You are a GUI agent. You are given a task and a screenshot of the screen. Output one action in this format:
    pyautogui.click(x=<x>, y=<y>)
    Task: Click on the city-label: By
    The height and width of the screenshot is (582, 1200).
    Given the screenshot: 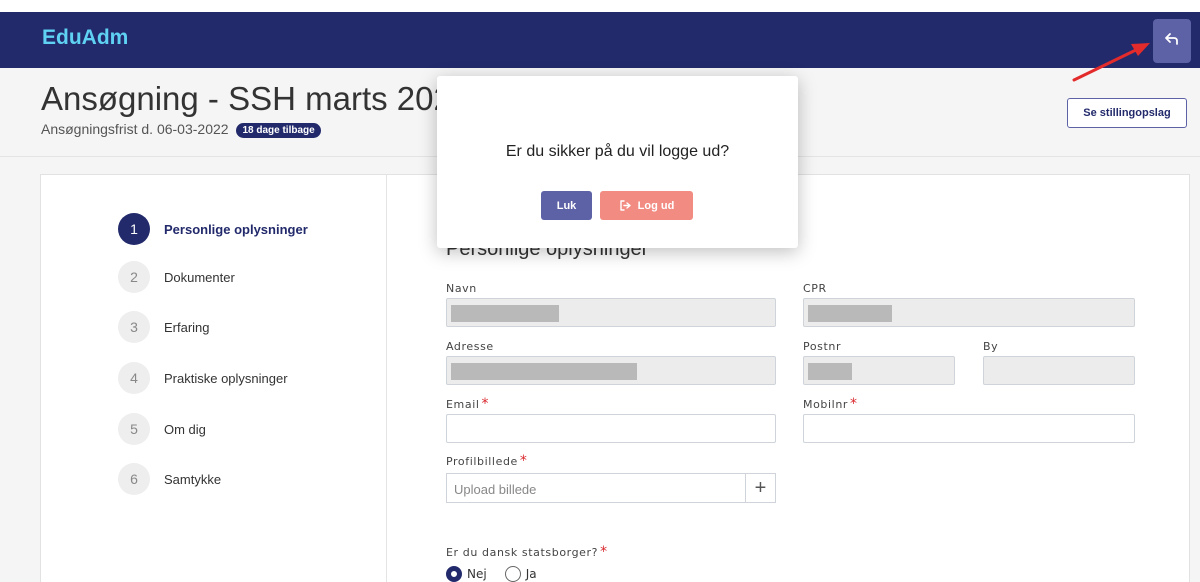 What is the action you would take?
    pyautogui.click(x=991, y=346)
    